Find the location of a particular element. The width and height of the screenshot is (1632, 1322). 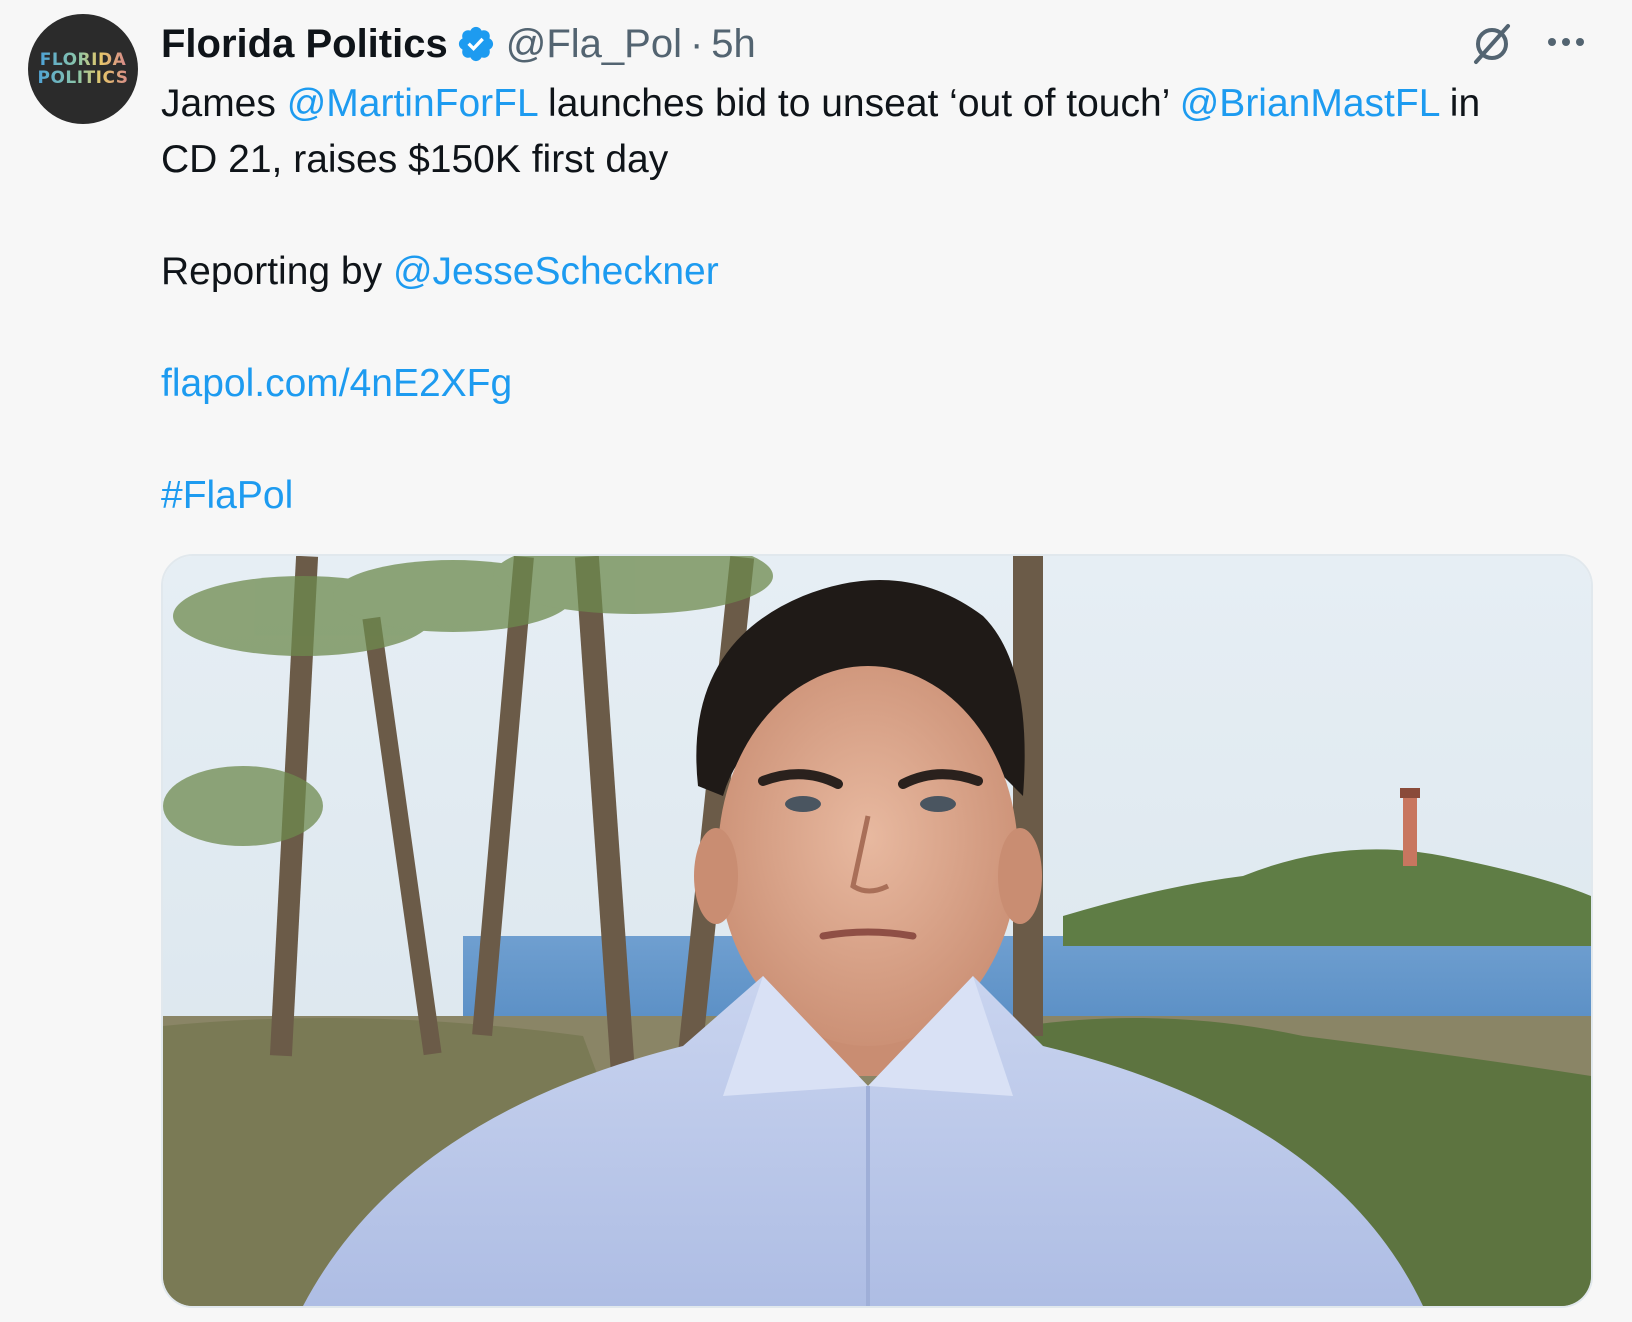

grok-icon is located at coordinates (1492, 44).